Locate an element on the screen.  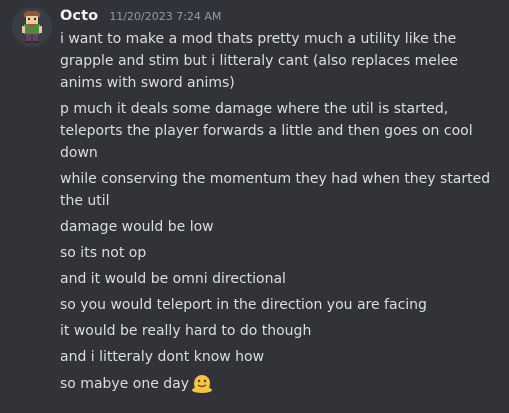
message-line-text: so mabye one day is located at coordinates (125, 384).